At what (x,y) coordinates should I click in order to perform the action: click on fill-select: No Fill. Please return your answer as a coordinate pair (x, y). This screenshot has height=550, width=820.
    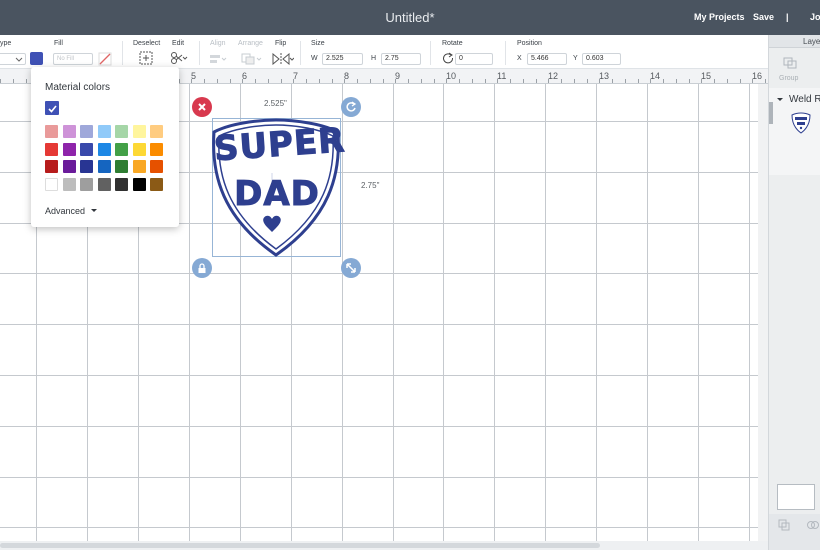
    Looking at the image, I should click on (73, 59).